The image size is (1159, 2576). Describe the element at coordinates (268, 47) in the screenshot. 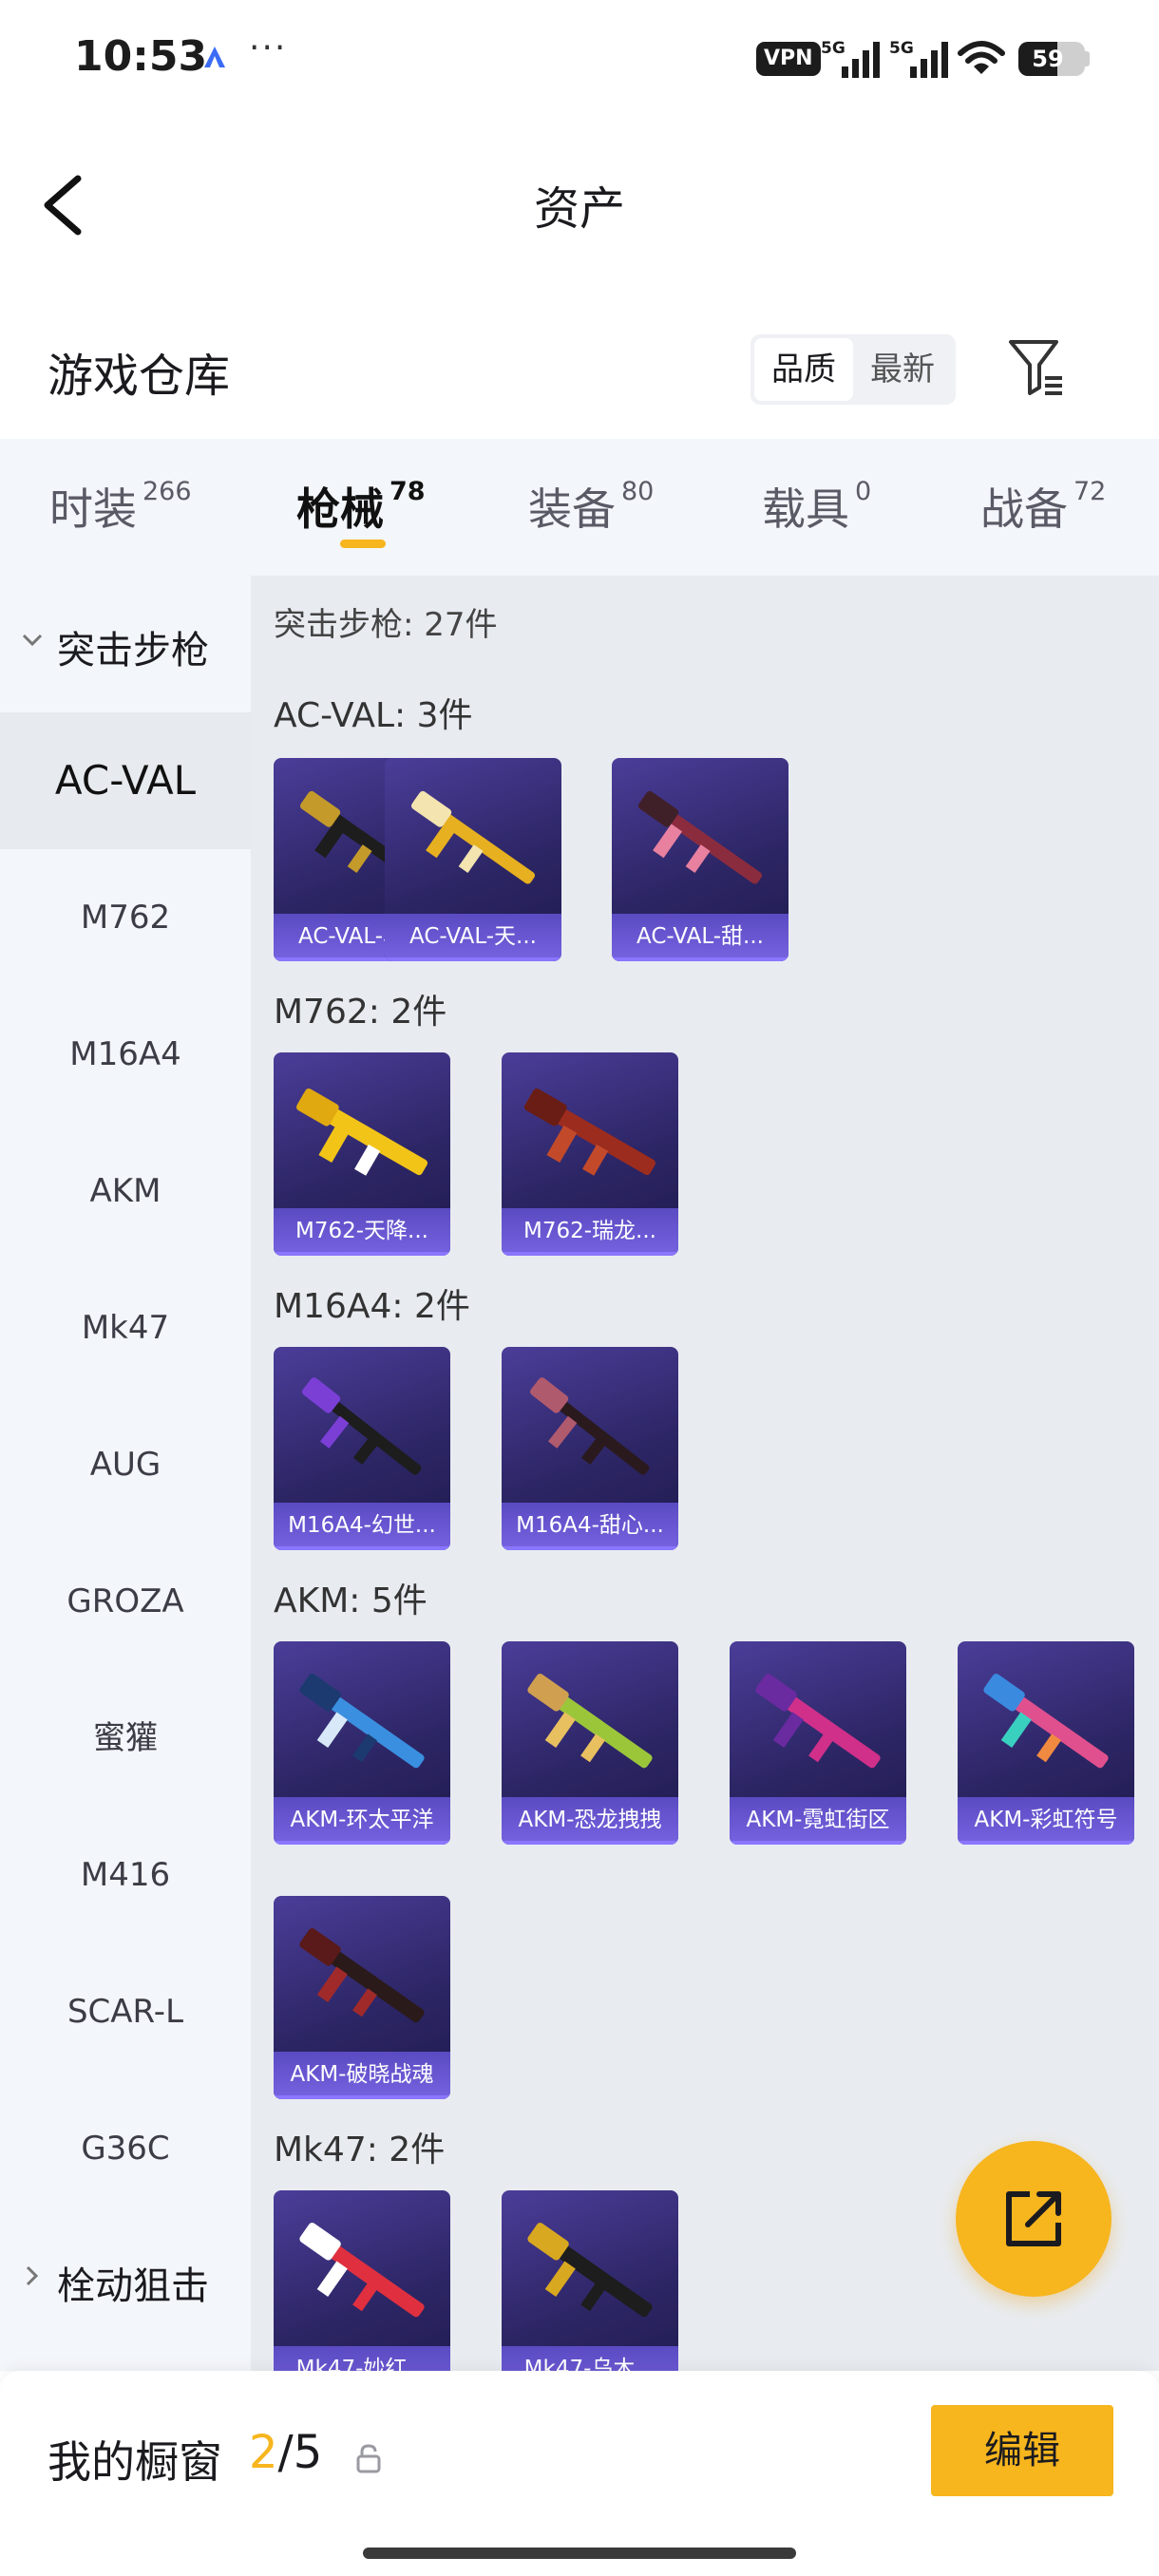

I see `more-notifications-icon: ···` at that location.